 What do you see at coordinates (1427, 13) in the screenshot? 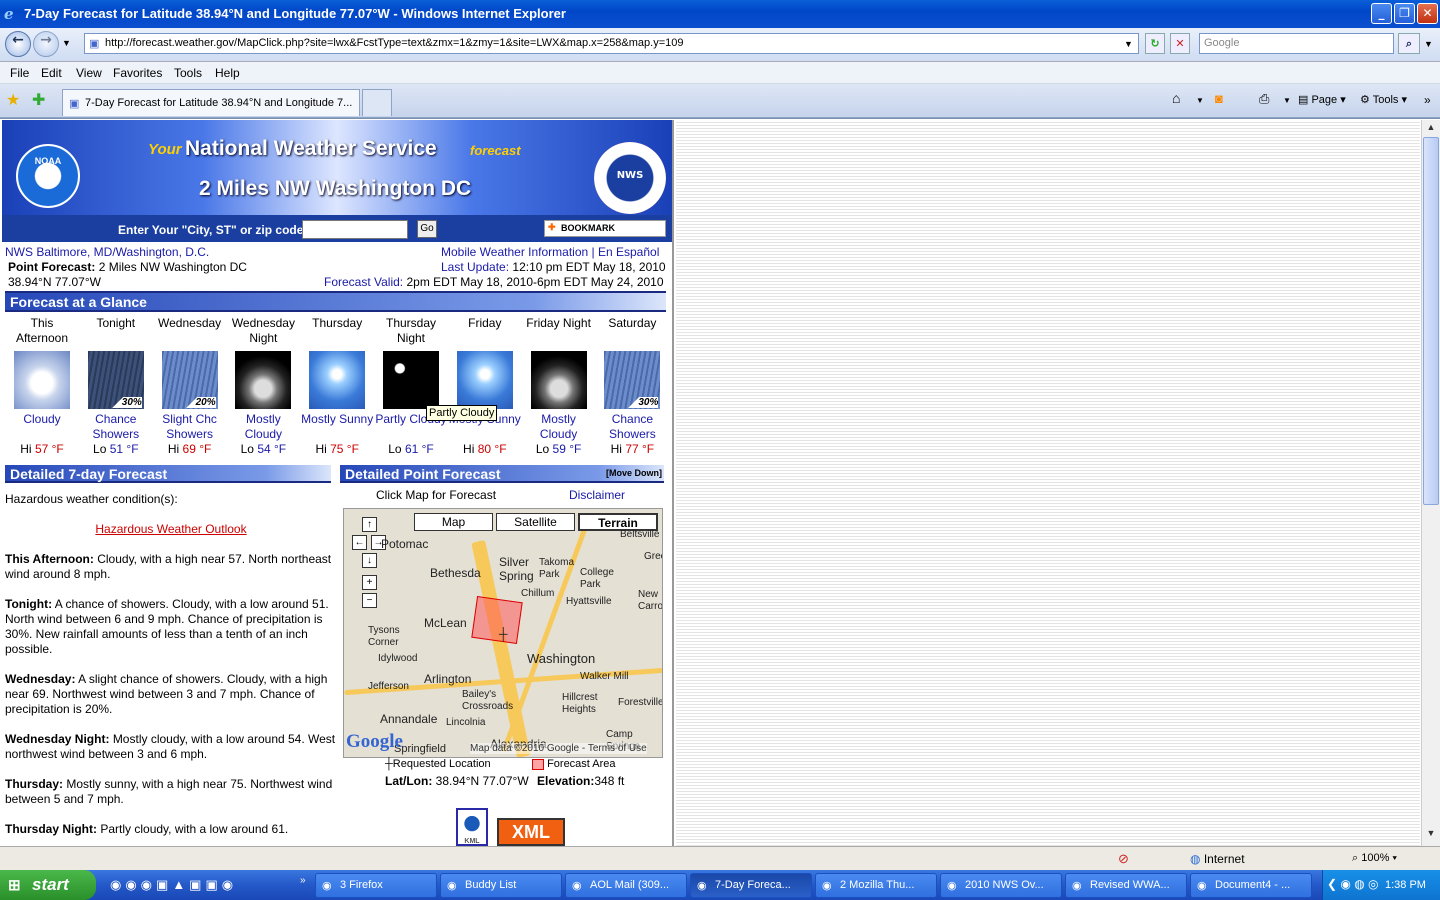
I see `close-button: ✕` at bounding box center [1427, 13].